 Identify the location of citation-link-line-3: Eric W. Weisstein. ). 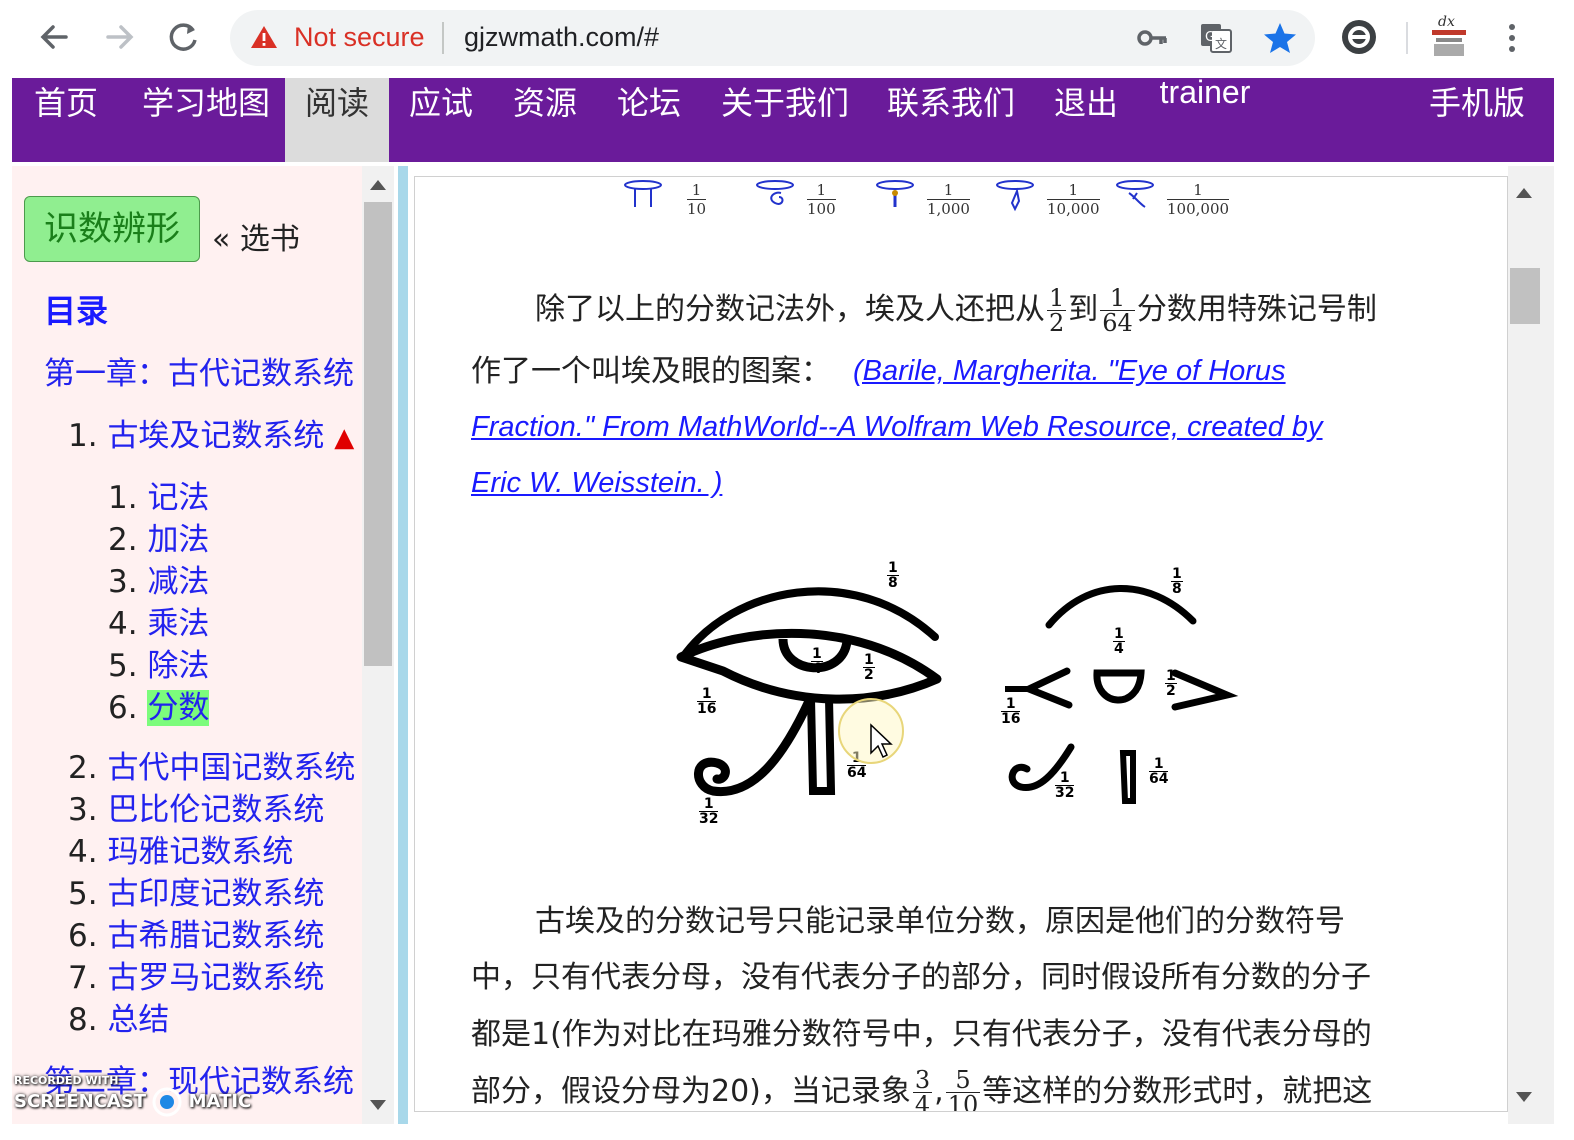
(971, 483).